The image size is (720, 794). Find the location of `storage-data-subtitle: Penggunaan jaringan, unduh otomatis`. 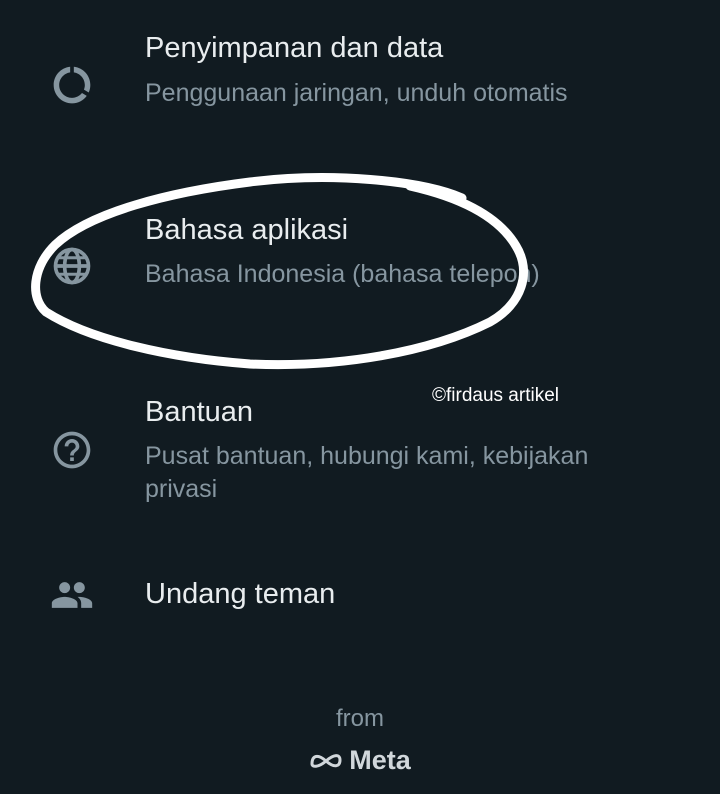

storage-data-subtitle: Penggunaan jaringan, unduh otomatis is located at coordinates (356, 93).